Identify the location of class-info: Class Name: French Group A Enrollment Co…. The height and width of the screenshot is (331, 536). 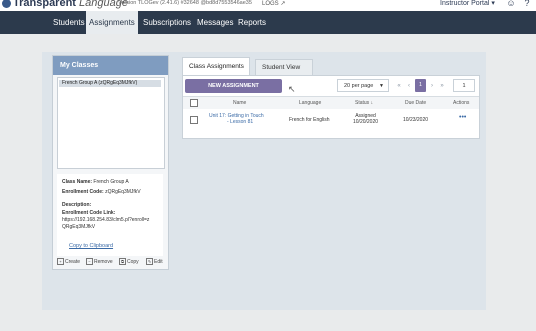
(110, 215).